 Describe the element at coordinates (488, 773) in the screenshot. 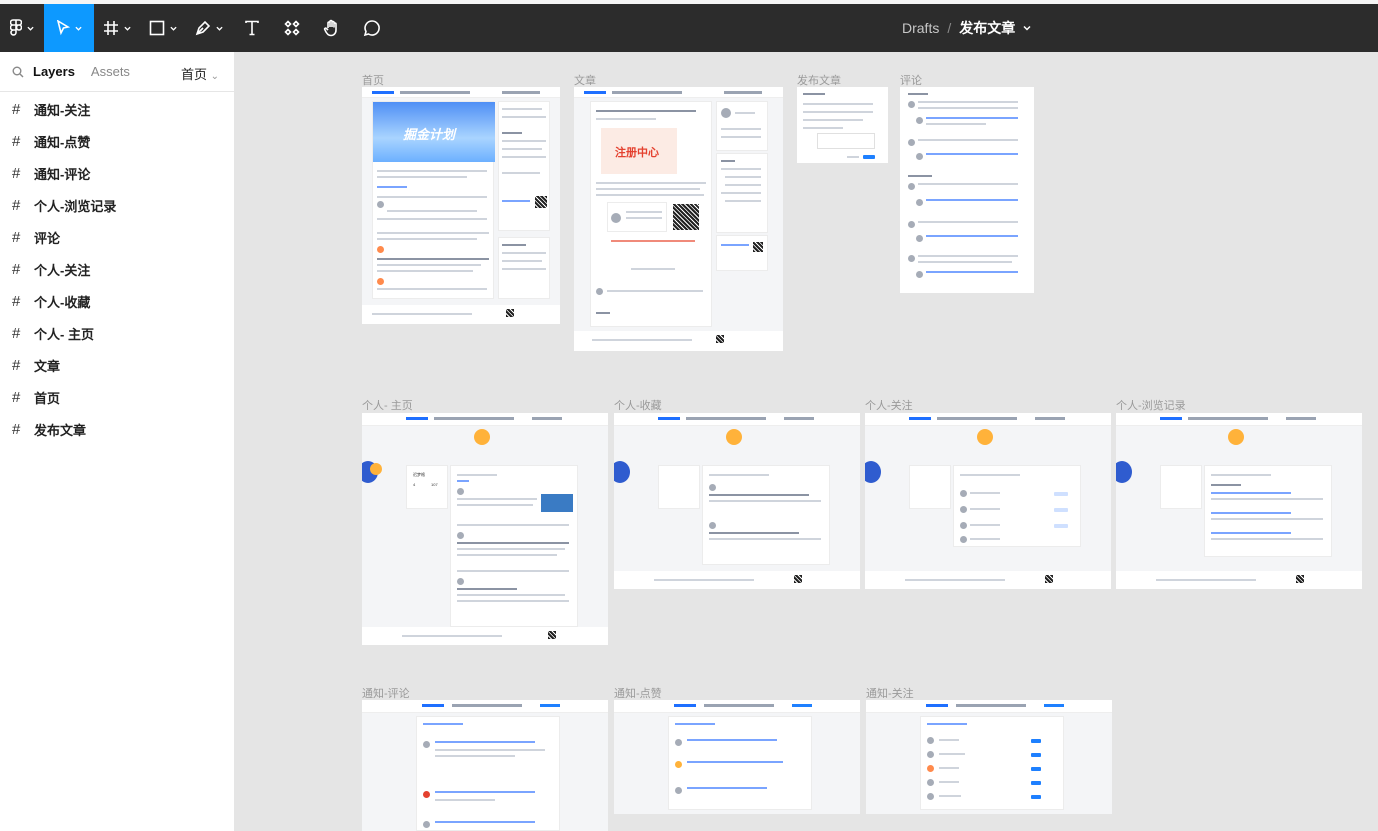

I see `mock-notification-list` at that location.